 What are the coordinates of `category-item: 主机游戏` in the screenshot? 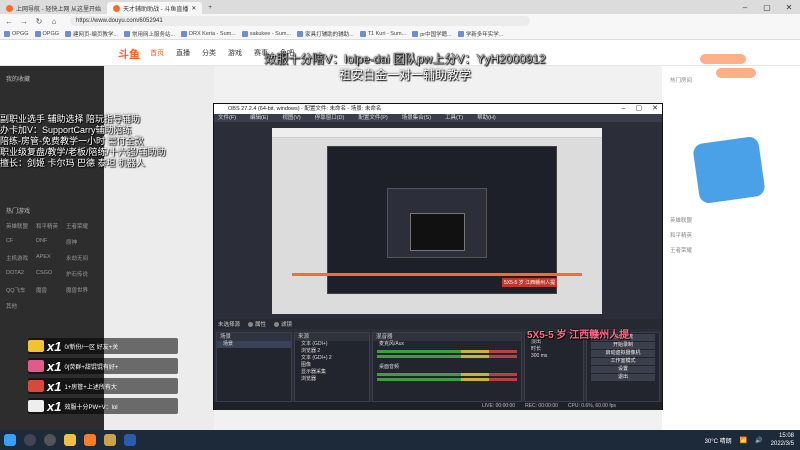 It's located at (21, 258).